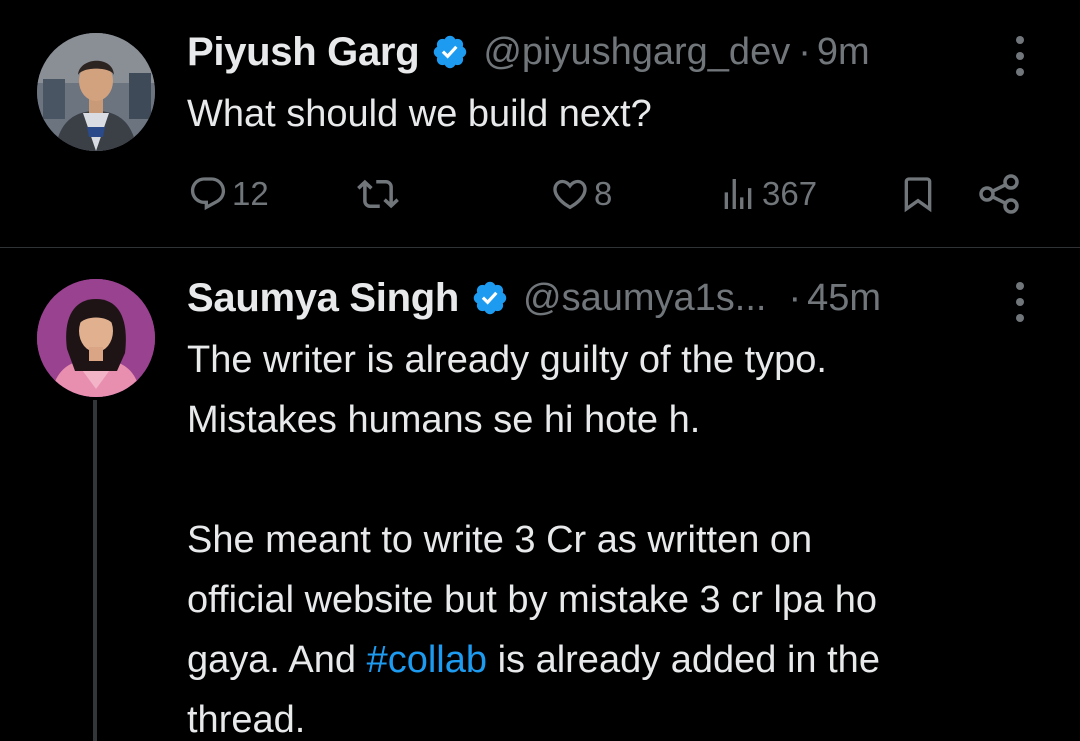 The image size is (1080, 741). I want to click on tweet-text-line: What should we build next?, so click(419, 114).